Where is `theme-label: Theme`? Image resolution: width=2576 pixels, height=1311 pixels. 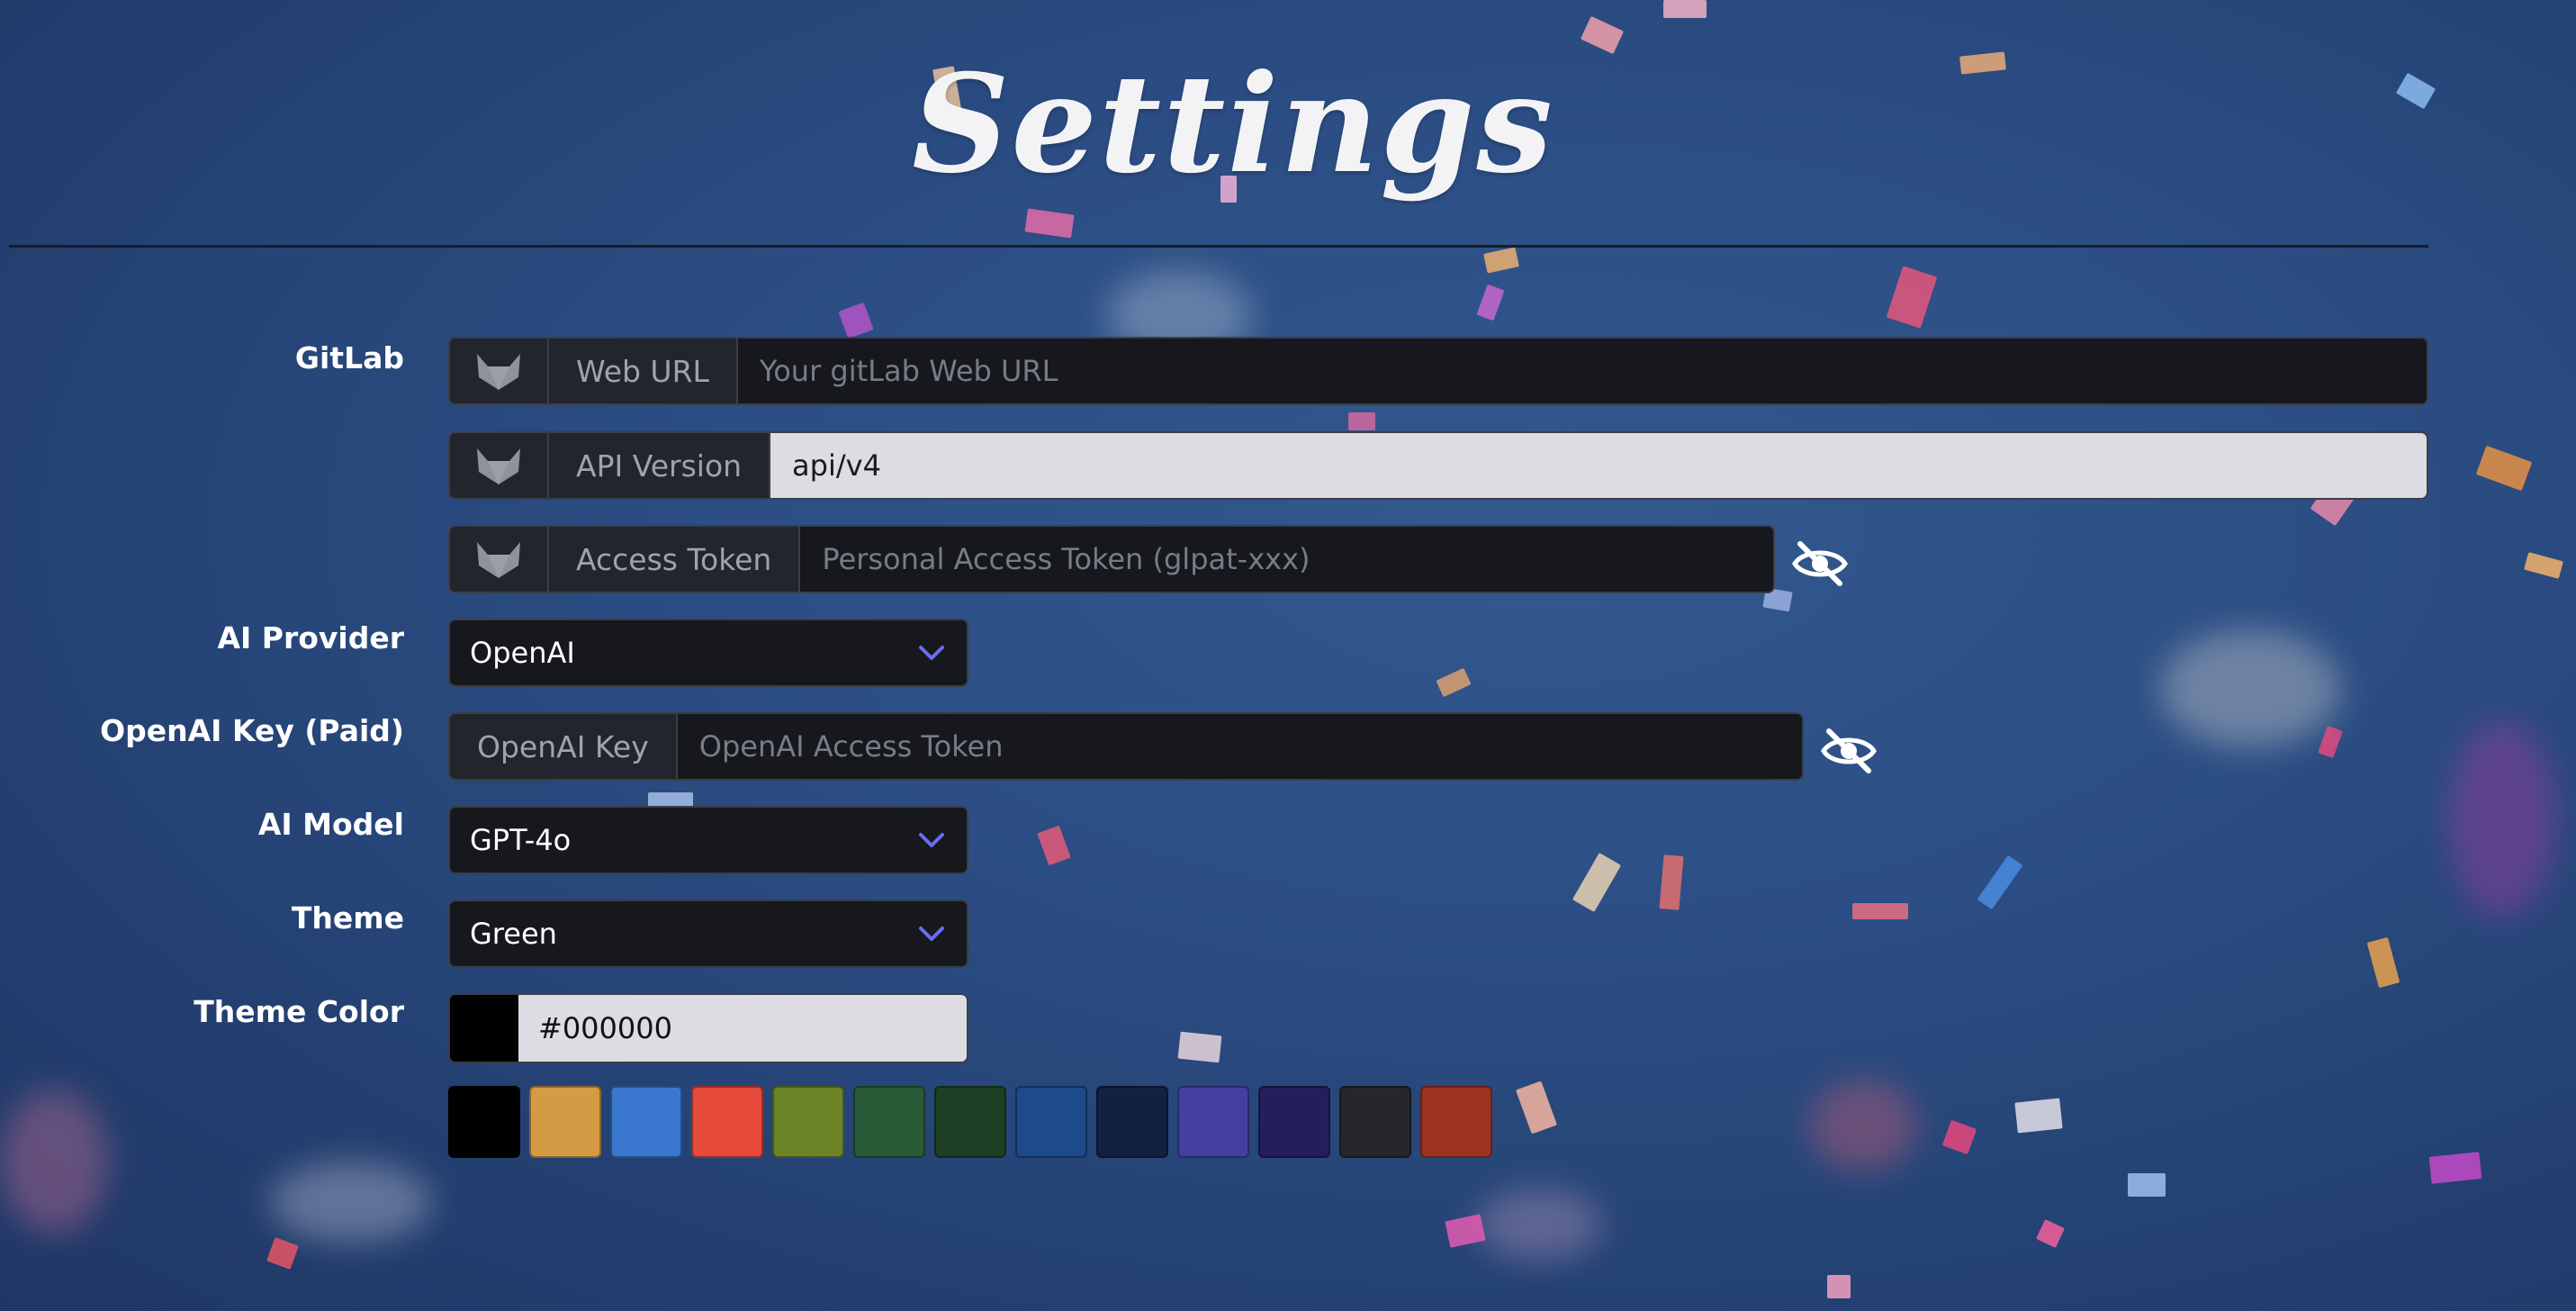
theme-label: Theme is located at coordinates (347, 918).